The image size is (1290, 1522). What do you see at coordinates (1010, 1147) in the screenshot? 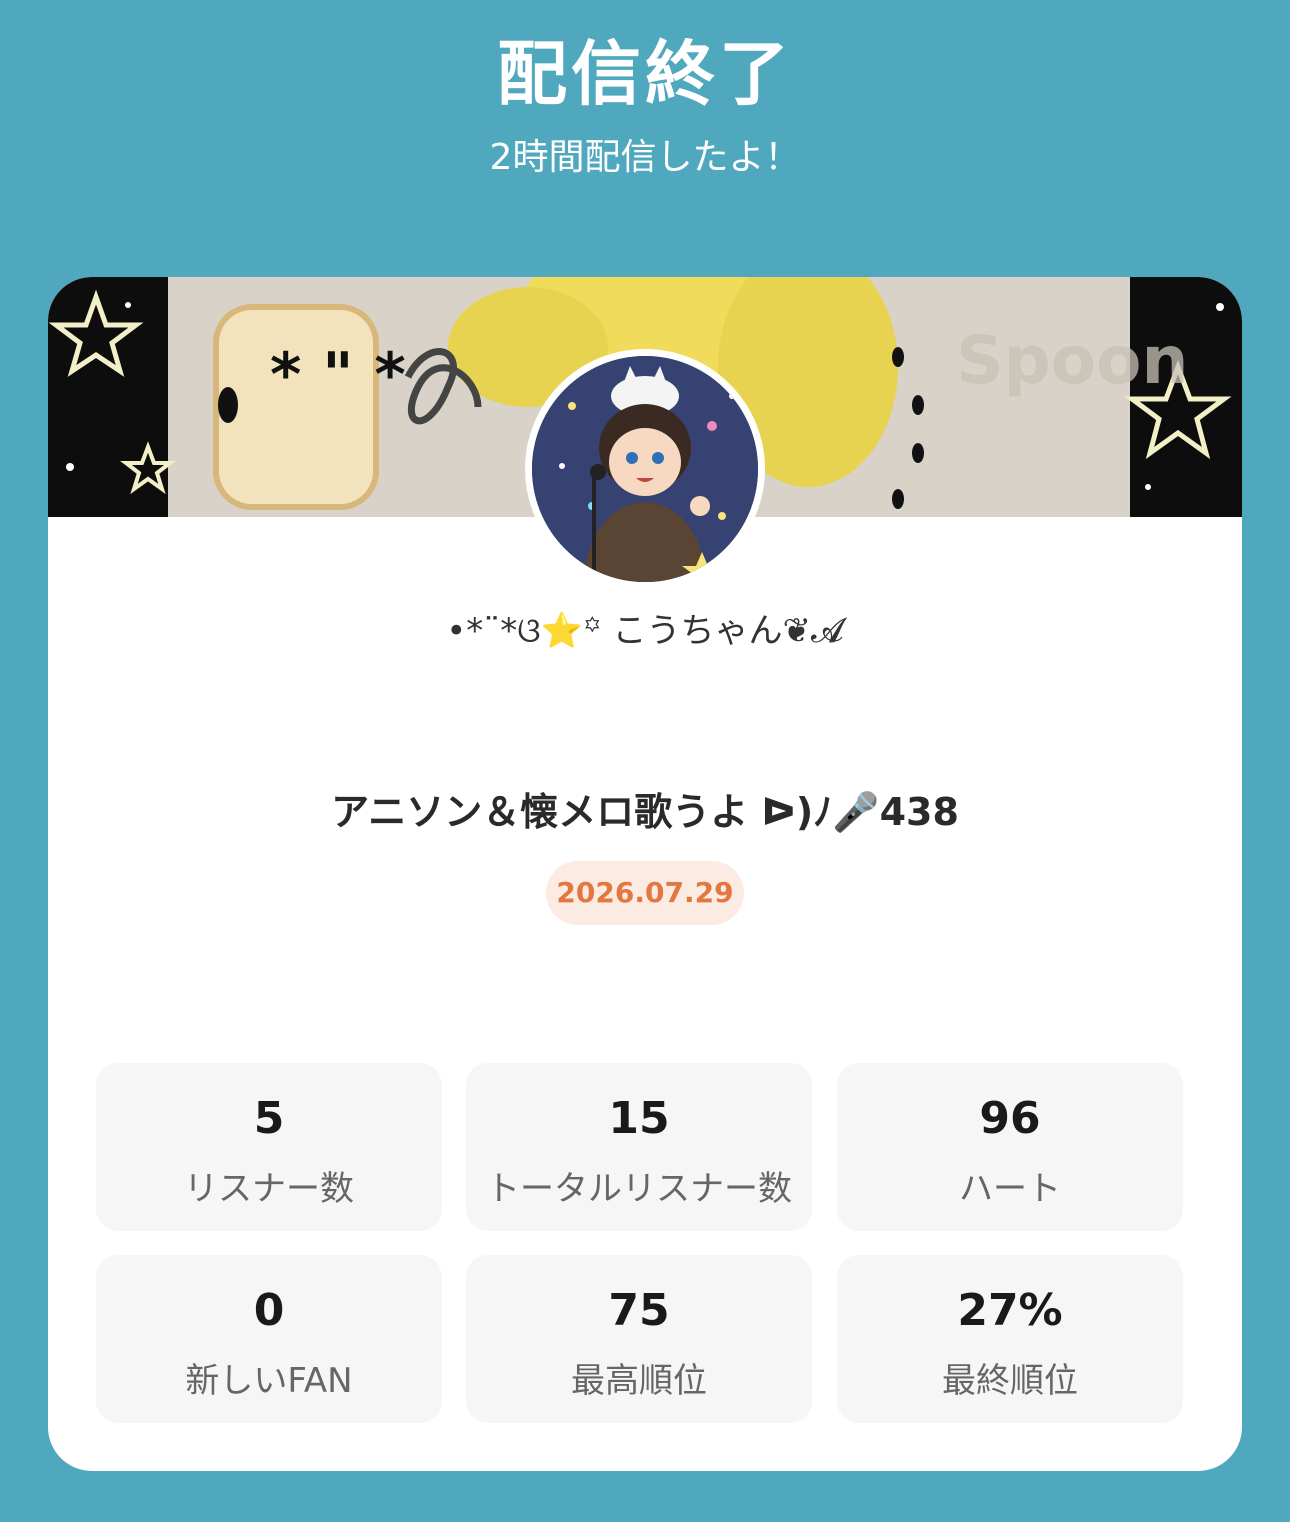
I see `stat-hearts: 96 ハート` at bounding box center [1010, 1147].